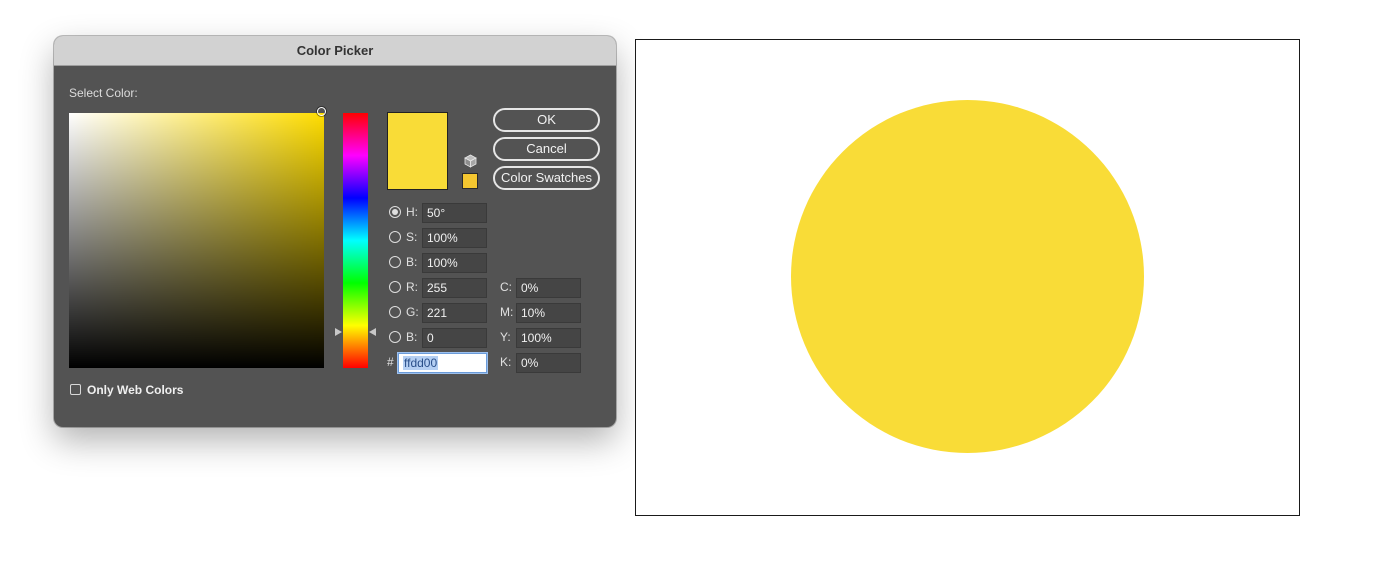 The image size is (1377, 584). Describe the element at coordinates (421, 363) in the screenshot. I see `hex-value-selection: ffdd00` at that location.